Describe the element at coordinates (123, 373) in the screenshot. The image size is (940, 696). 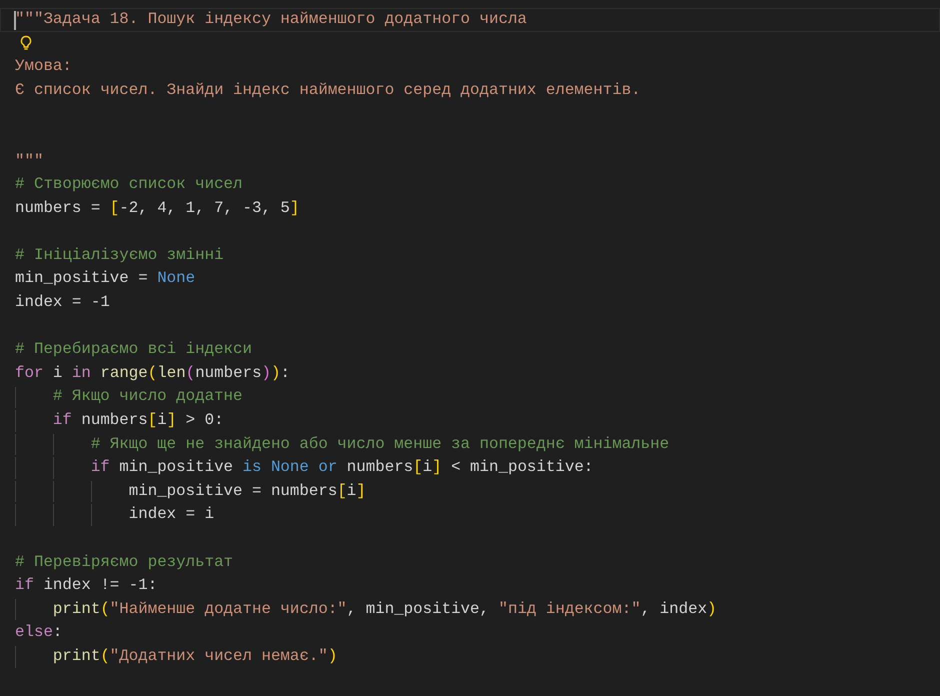
I see `function-name: range` at that location.